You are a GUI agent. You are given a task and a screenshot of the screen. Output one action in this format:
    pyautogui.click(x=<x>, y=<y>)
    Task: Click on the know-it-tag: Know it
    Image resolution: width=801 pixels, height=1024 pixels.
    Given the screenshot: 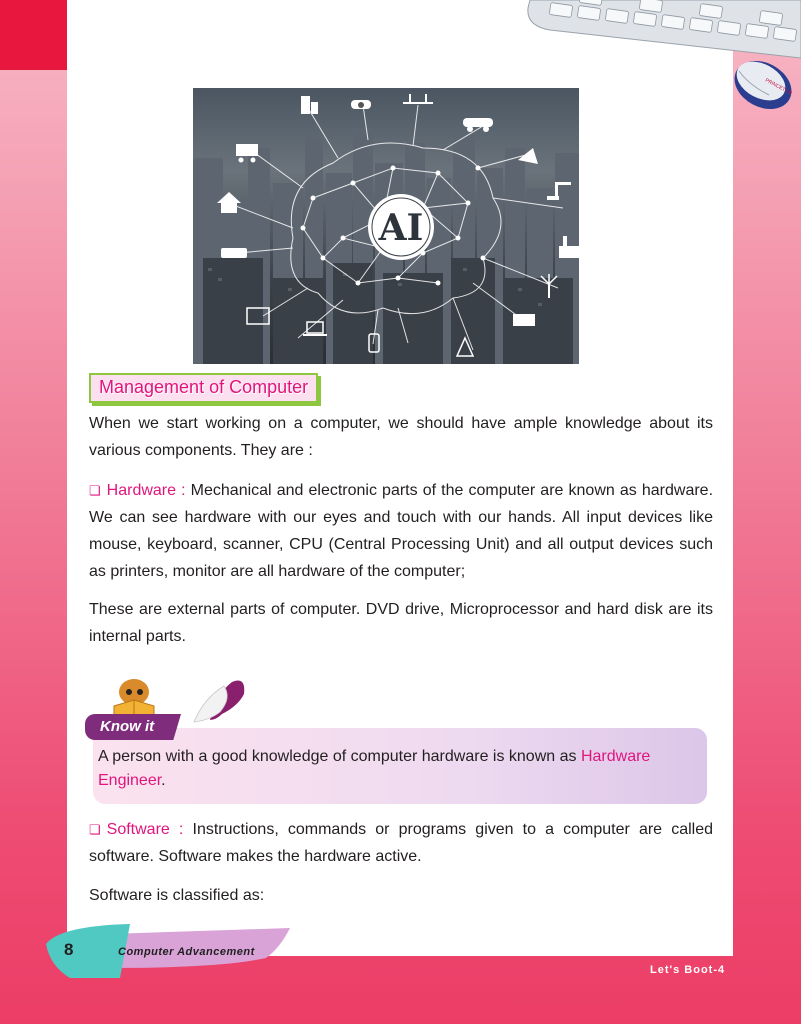 What is the action you would take?
    pyautogui.click(x=133, y=727)
    